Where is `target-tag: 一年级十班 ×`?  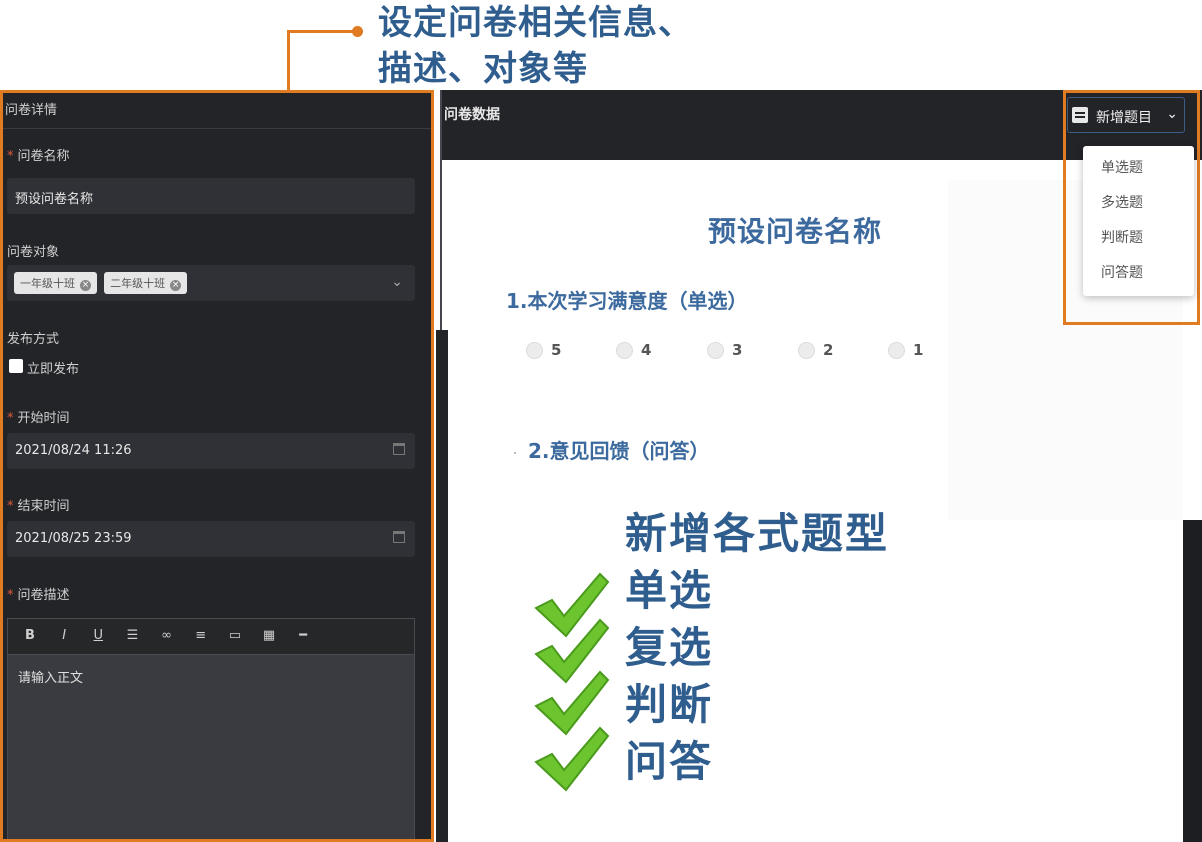 target-tag: 一年级十班 × is located at coordinates (55, 283).